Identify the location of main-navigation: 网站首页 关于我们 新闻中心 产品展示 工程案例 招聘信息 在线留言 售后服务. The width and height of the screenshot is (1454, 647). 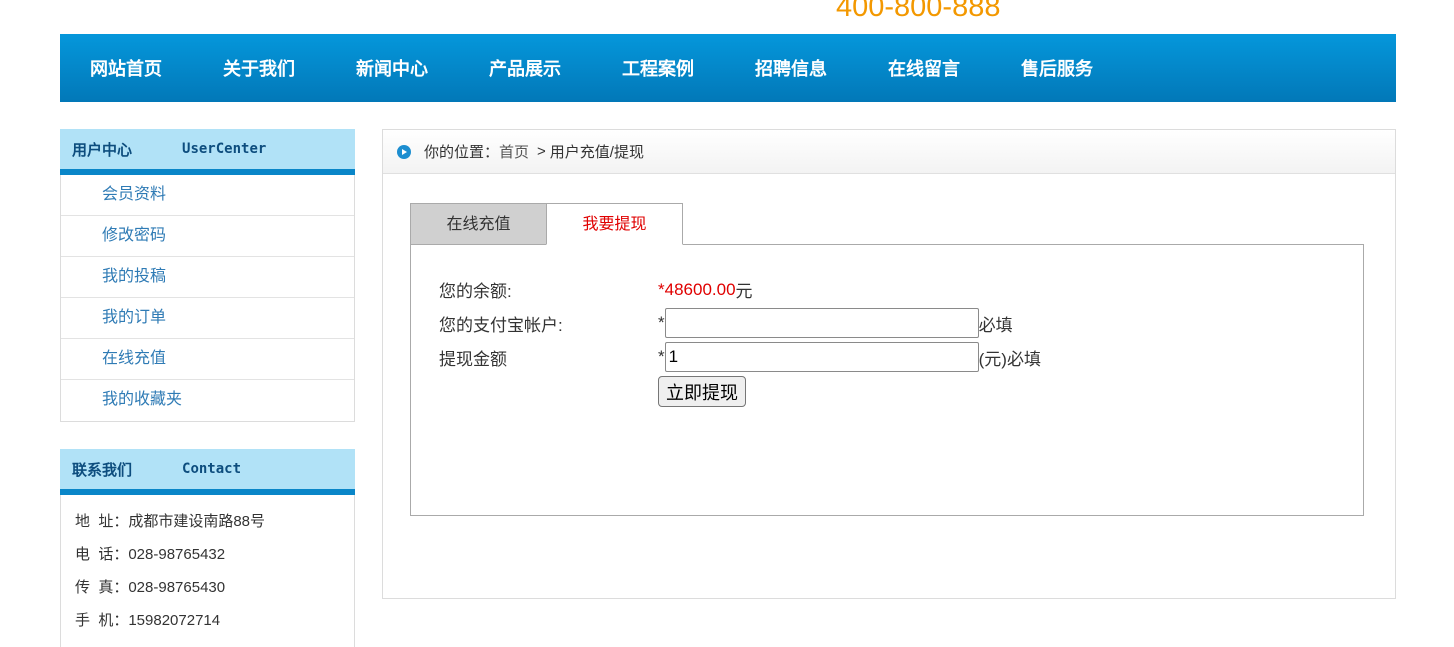
(728, 68).